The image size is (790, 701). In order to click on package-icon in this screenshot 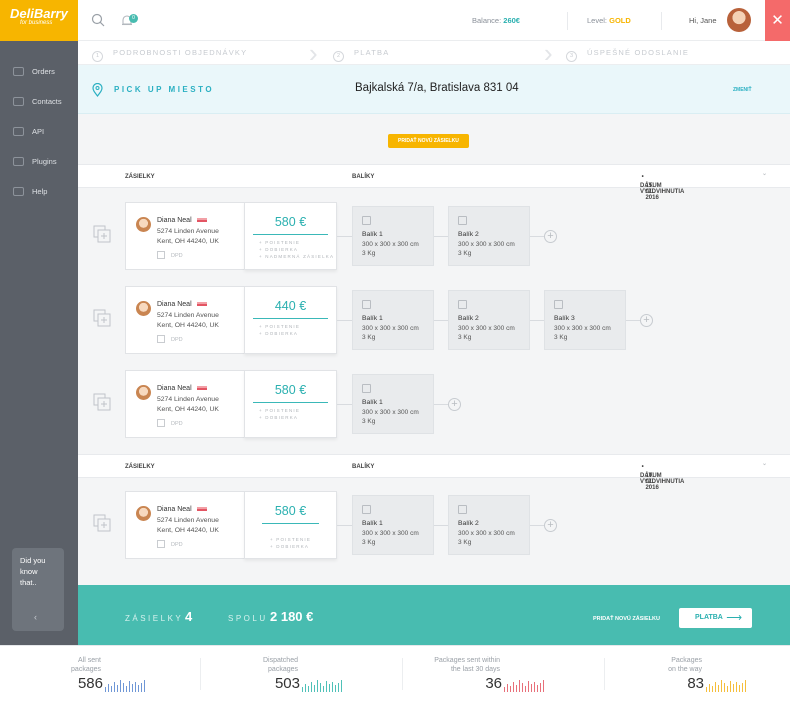, I will do `click(366, 388)`.